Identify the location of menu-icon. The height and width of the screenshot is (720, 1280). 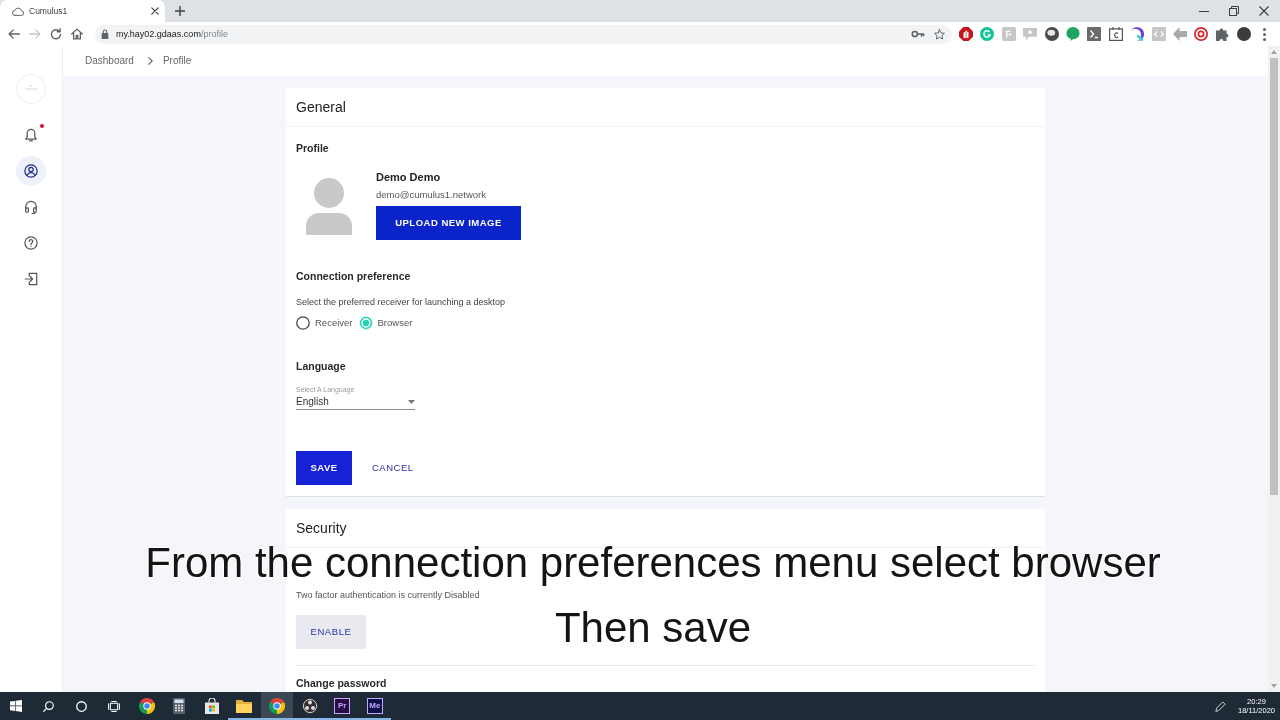
(1265, 34).